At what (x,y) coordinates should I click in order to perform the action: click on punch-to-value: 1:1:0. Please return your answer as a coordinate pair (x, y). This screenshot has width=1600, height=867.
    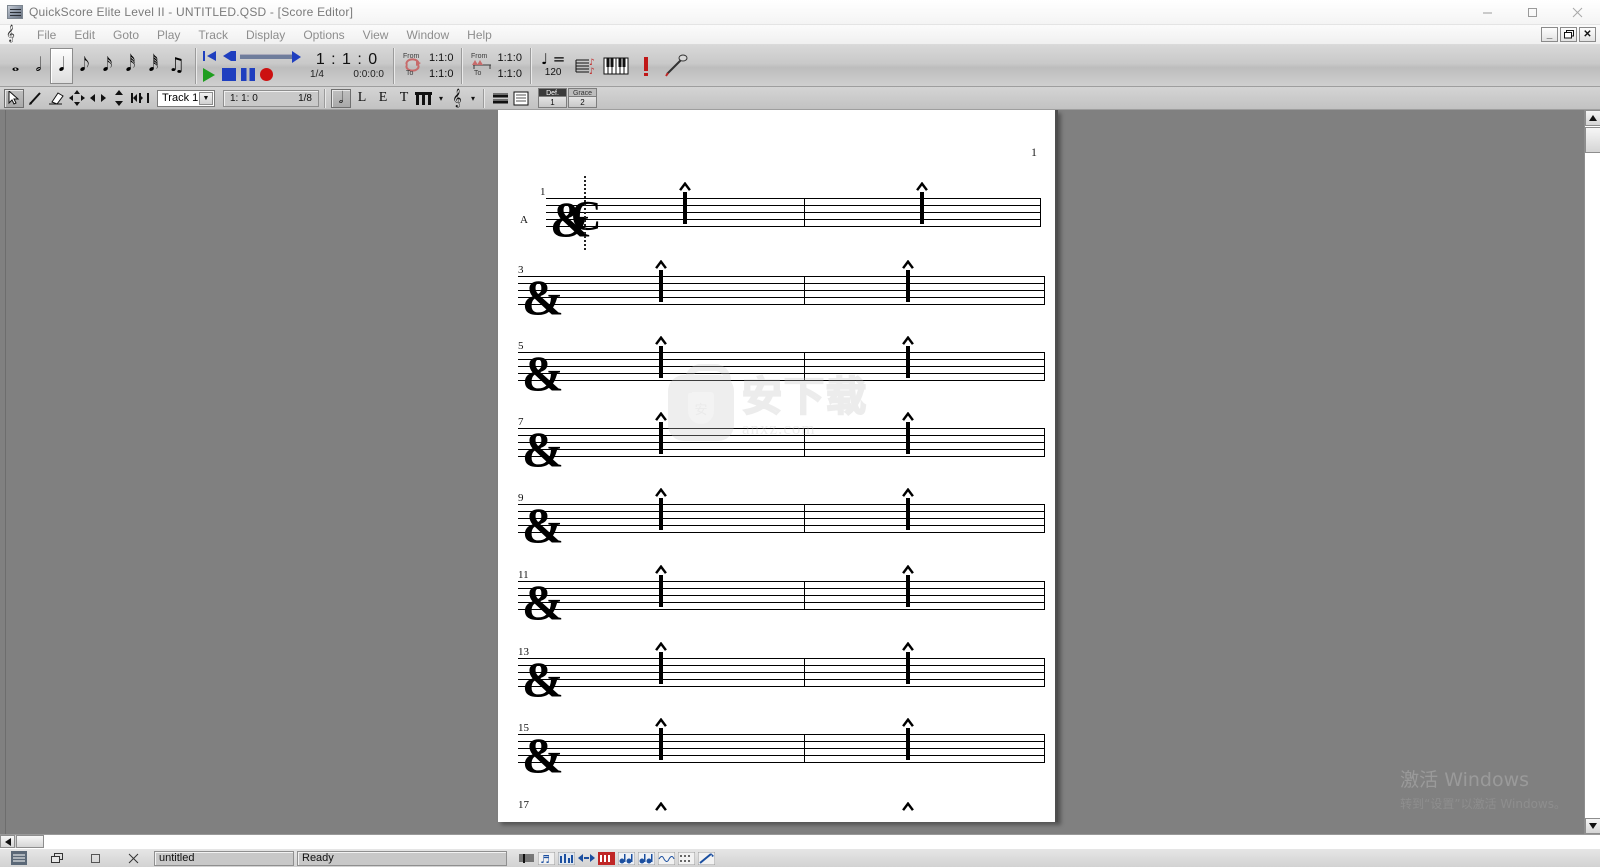
    Looking at the image, I should click on (509, 74).